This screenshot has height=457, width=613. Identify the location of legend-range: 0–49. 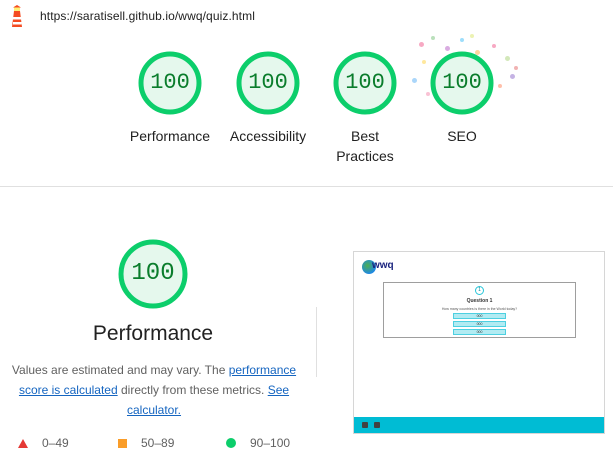
(55, 443).